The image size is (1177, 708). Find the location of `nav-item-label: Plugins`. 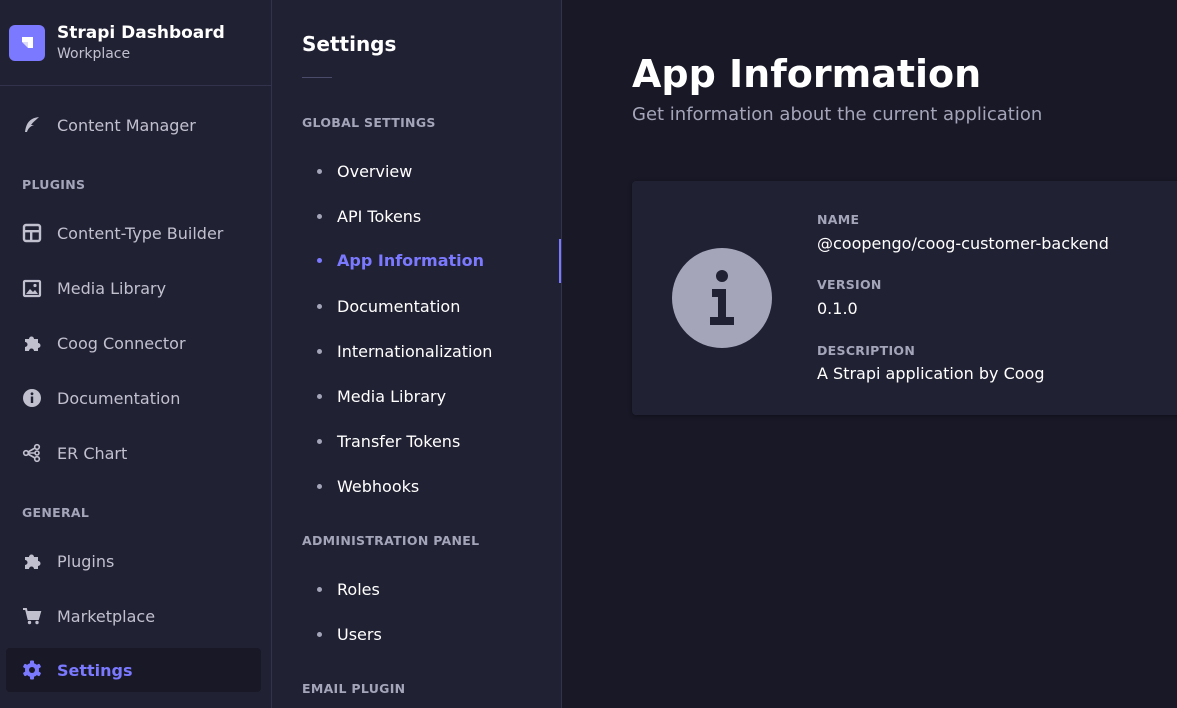

nav-item-label: Plugins is located at coordinates (86, 561).